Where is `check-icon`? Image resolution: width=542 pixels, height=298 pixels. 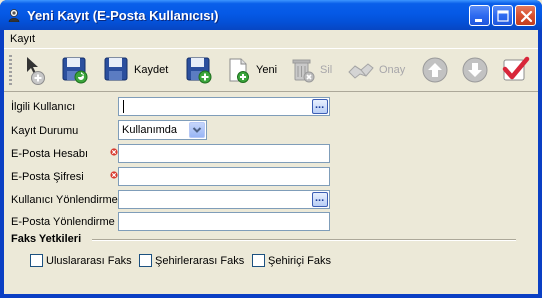 check-icon is located at coordinates (516, 68).